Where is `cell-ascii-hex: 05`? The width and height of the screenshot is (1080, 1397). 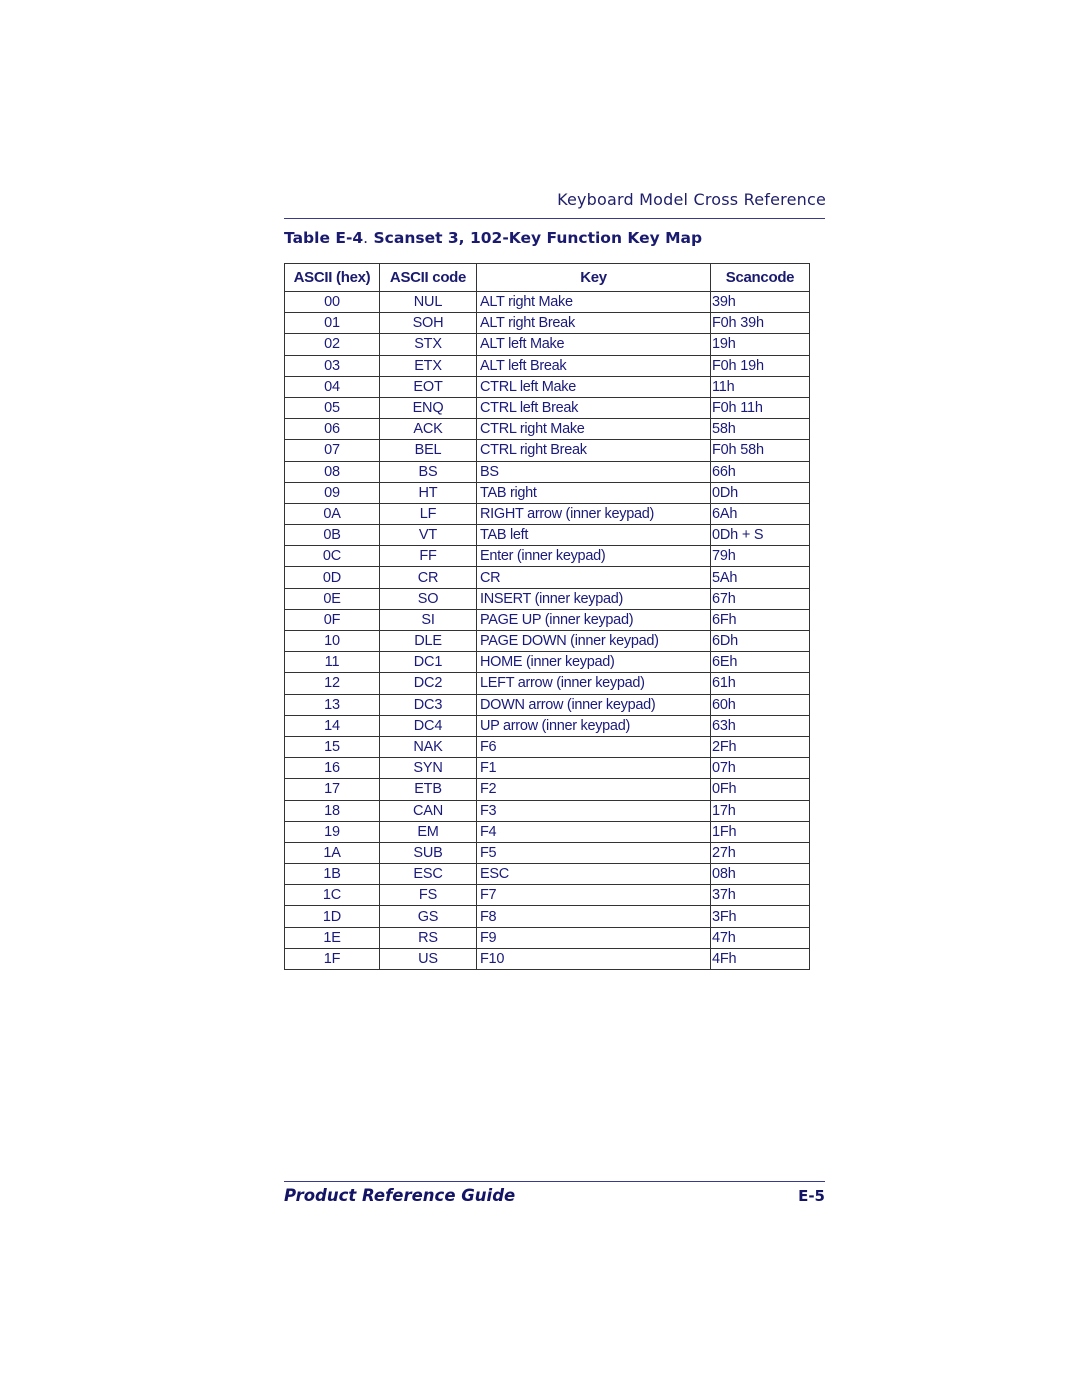 cell-ascii-hex: 05 is located at coordinates (332, 408).